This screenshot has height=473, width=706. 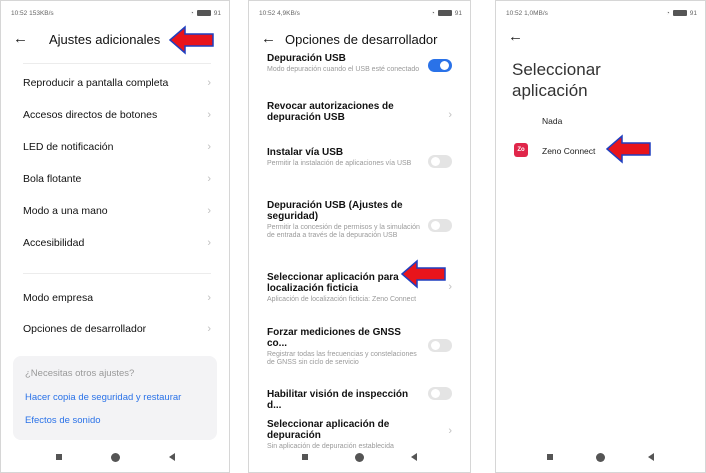 I want to click on view-inspection-toggle, so click(x=440, y=393).